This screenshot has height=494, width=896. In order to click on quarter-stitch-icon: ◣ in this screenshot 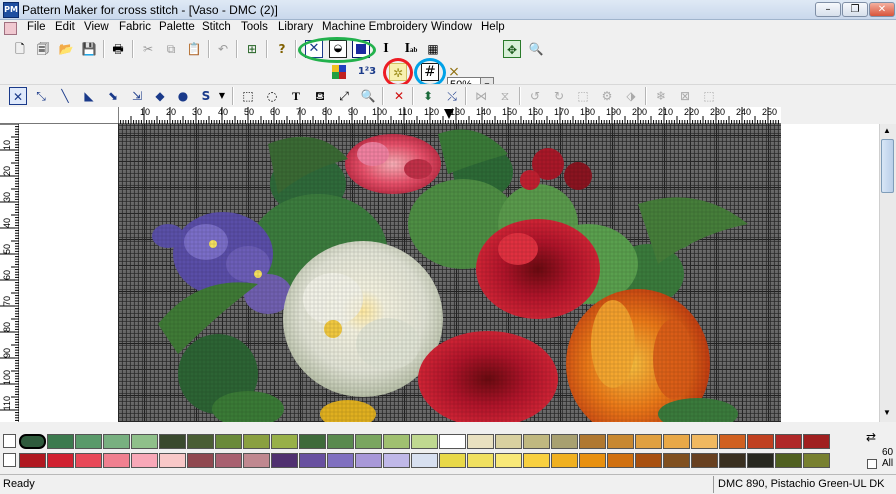, I will do `click(89, 96)`.